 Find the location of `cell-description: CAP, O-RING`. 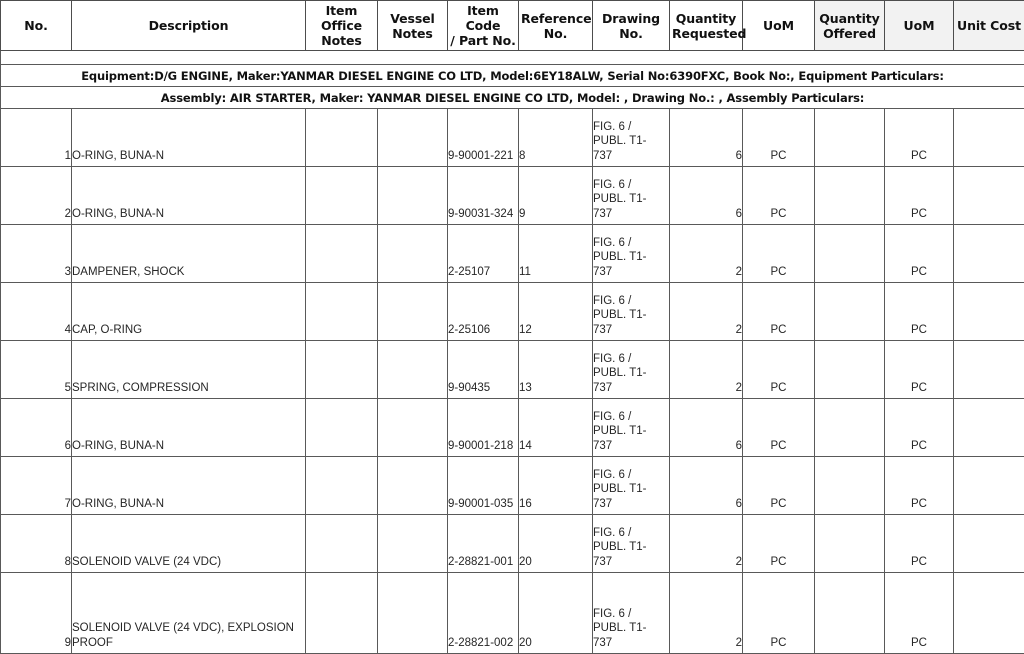

cell-description: CAP, O-RING is located at coordinates (189, 312).